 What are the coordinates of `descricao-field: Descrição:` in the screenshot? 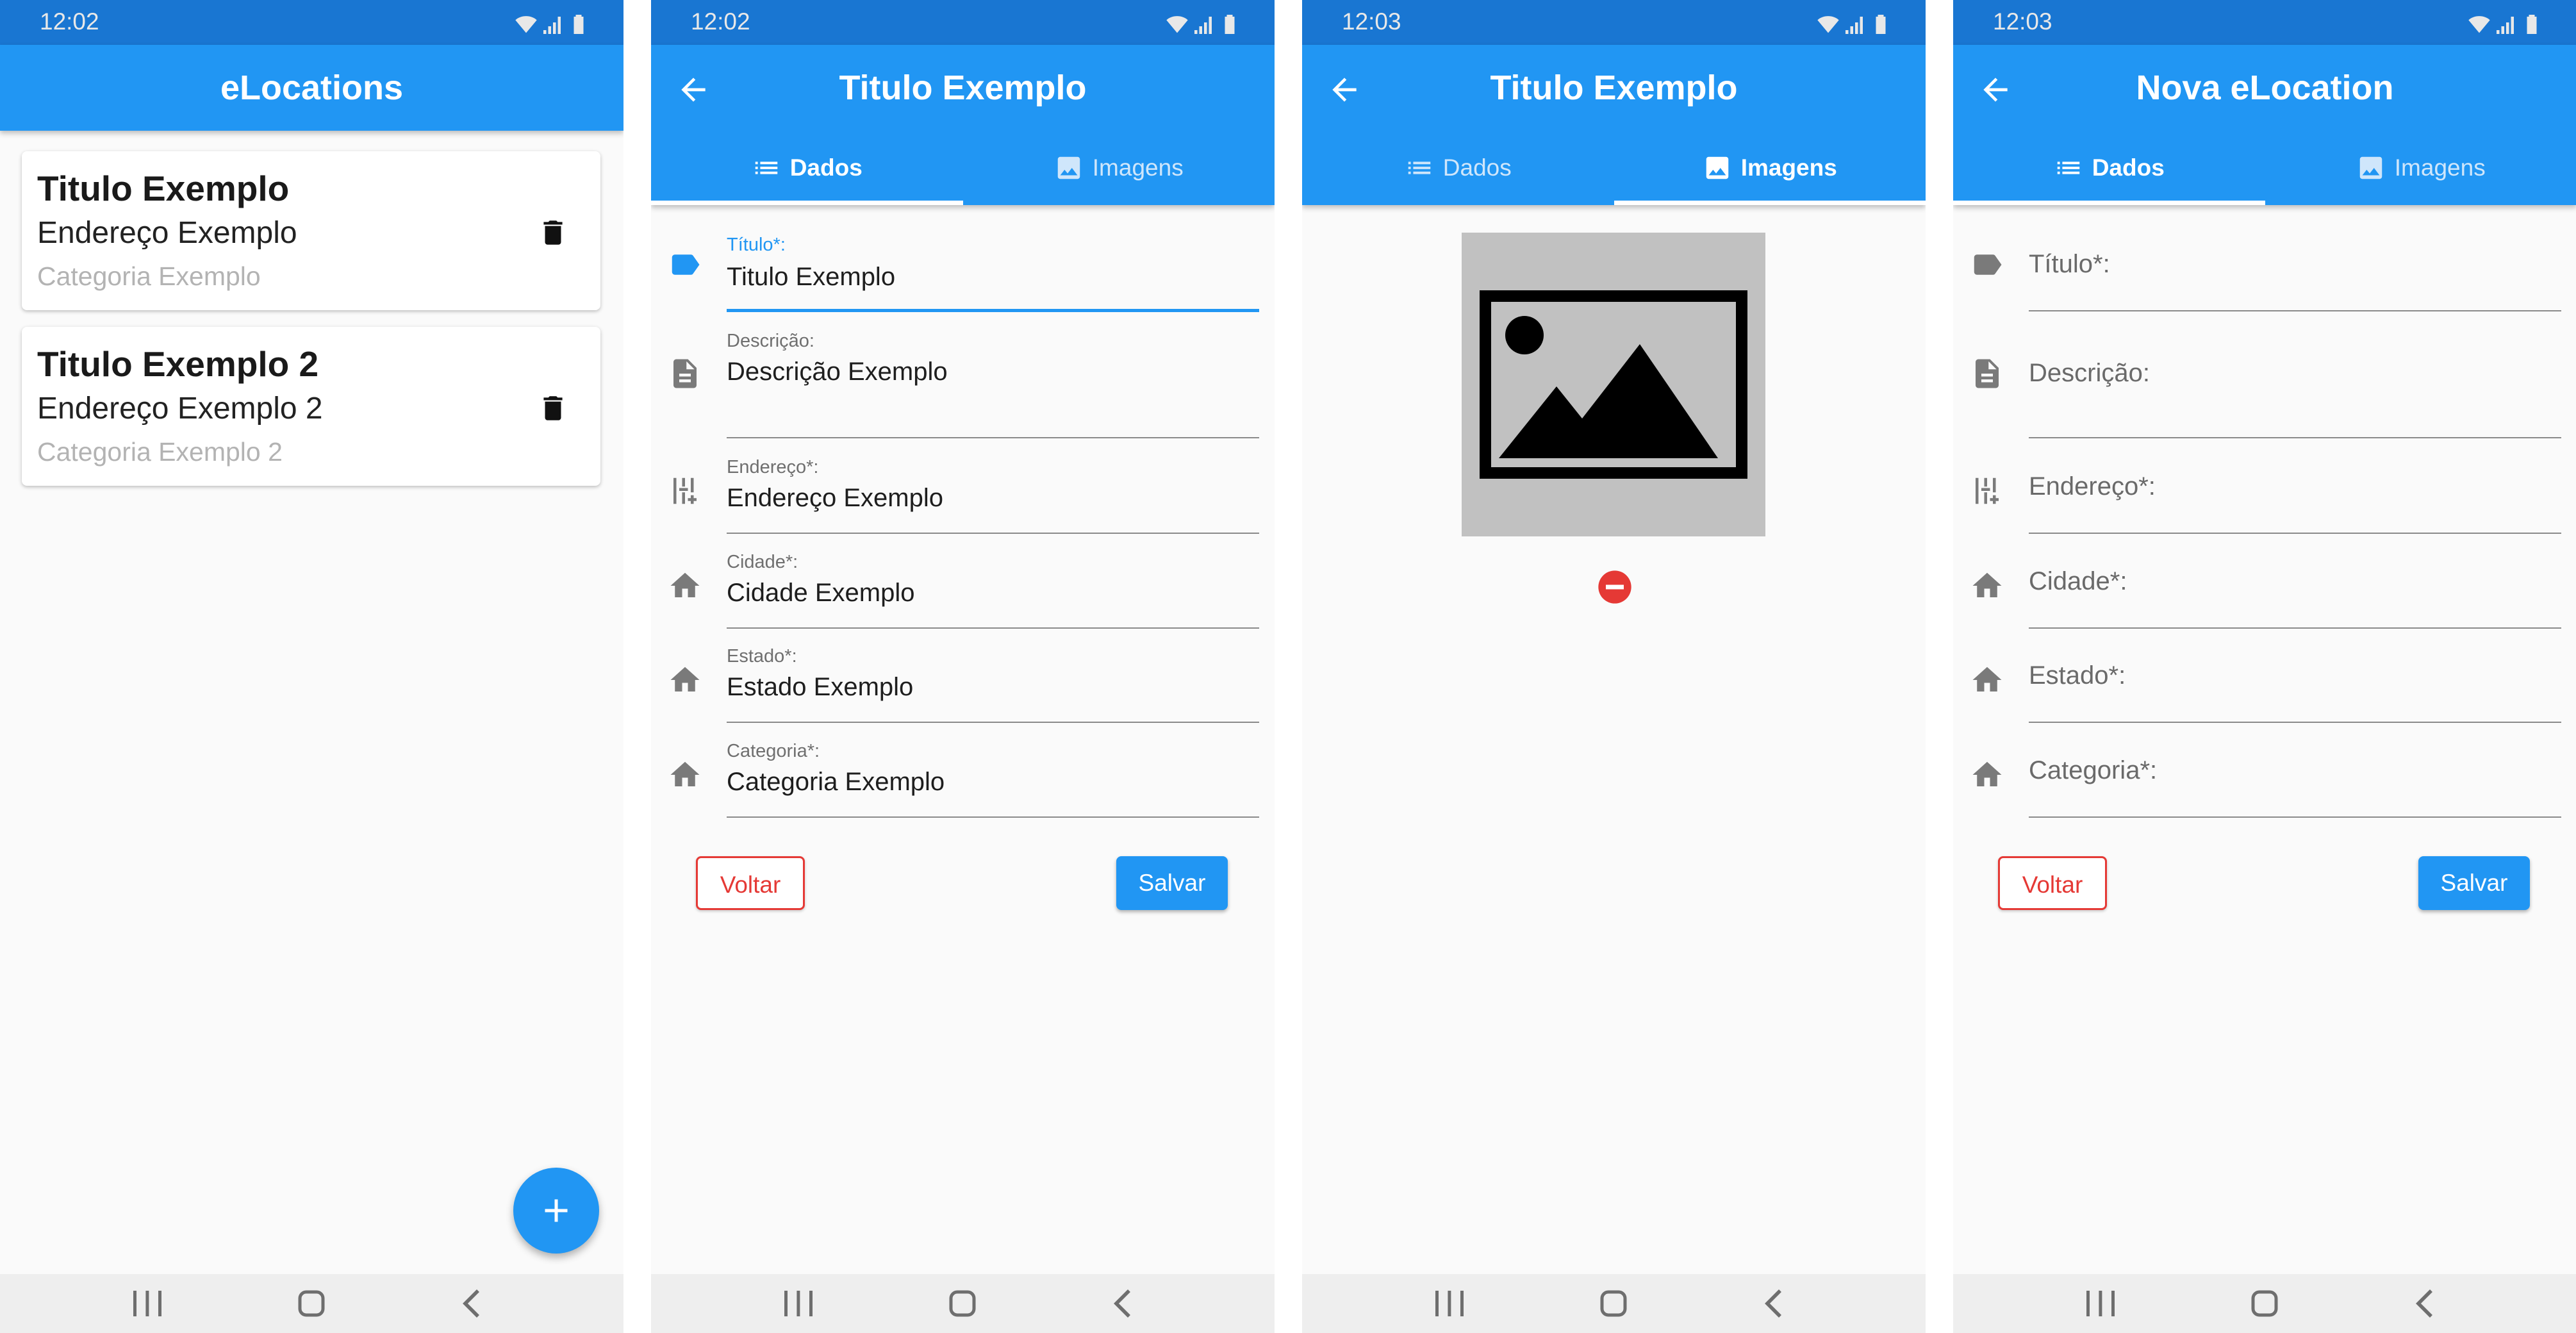 It's located at (2264, 385).